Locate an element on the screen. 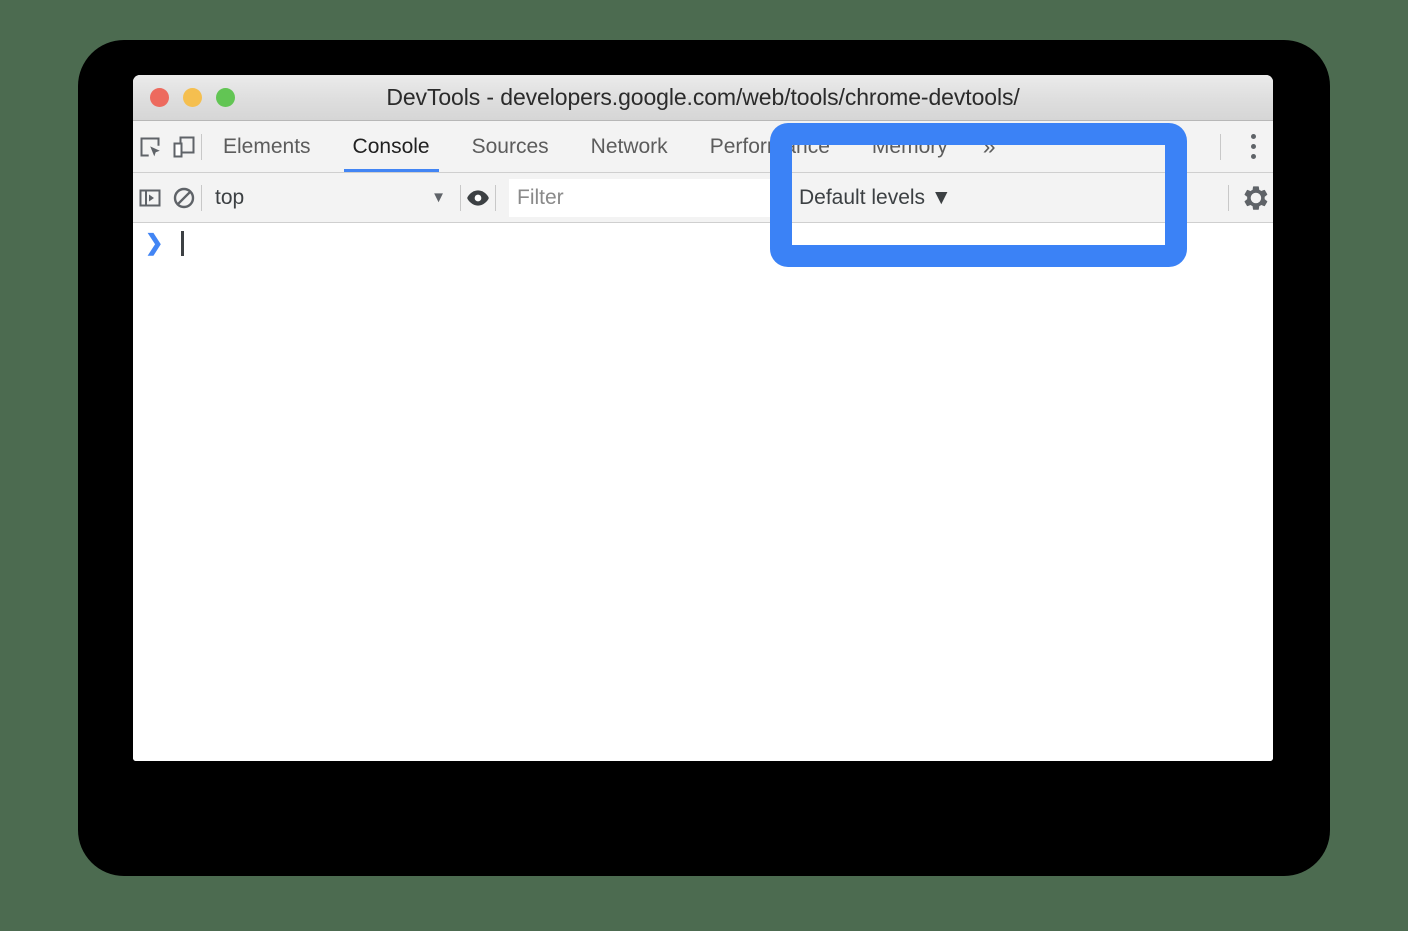 This screenshot has width=1408, height=931. tab-sources: Sources is located at coordinates (510, 146).